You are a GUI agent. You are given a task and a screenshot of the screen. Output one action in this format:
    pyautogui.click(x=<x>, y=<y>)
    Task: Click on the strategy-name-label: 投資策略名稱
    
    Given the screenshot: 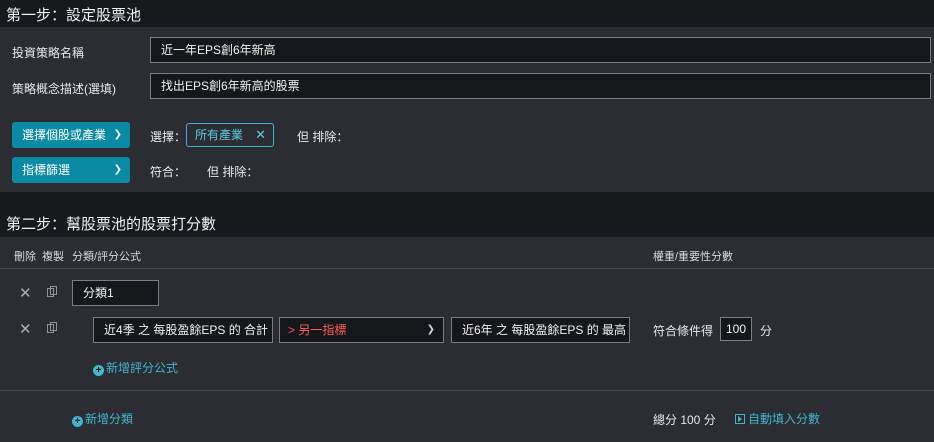 What is the action you would take?
    pyautogui.click(x=48, y=53)
    